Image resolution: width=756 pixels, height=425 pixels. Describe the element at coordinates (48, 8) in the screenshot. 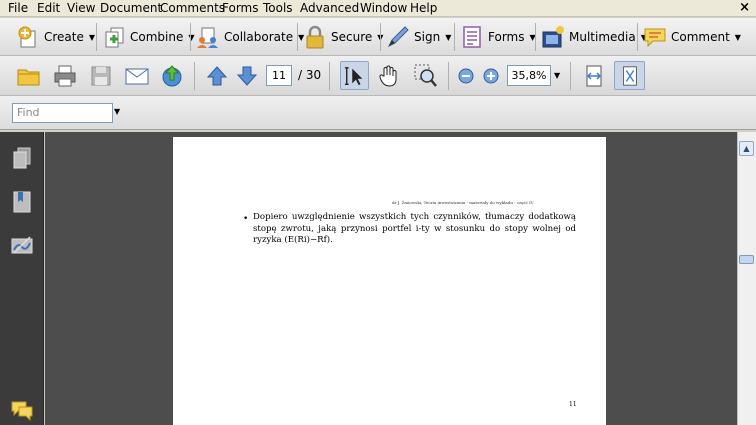

I see `menu-edit: Edit` at that location.